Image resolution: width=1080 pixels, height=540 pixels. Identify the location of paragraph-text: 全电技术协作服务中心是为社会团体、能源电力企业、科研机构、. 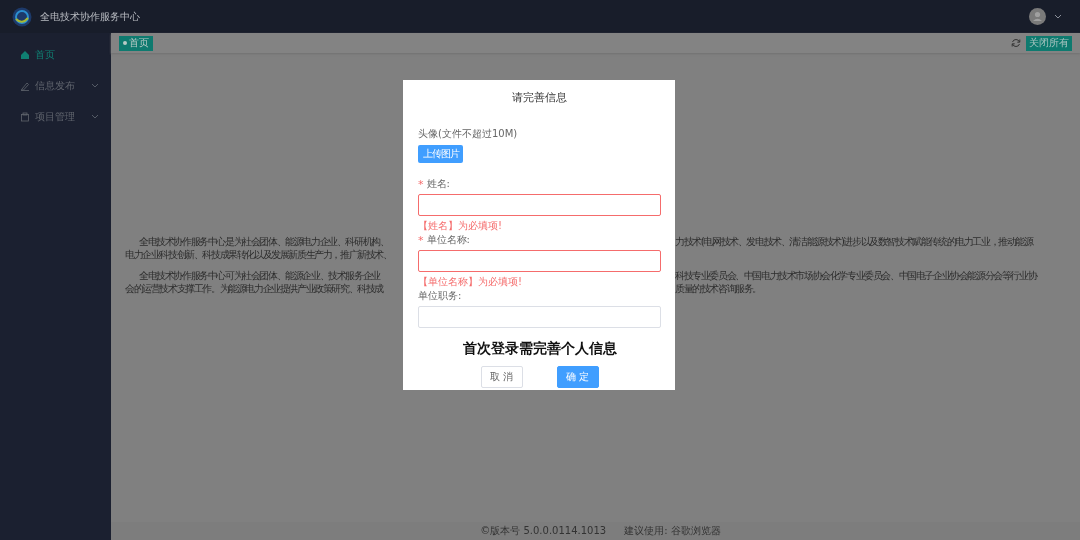
(264, 241).